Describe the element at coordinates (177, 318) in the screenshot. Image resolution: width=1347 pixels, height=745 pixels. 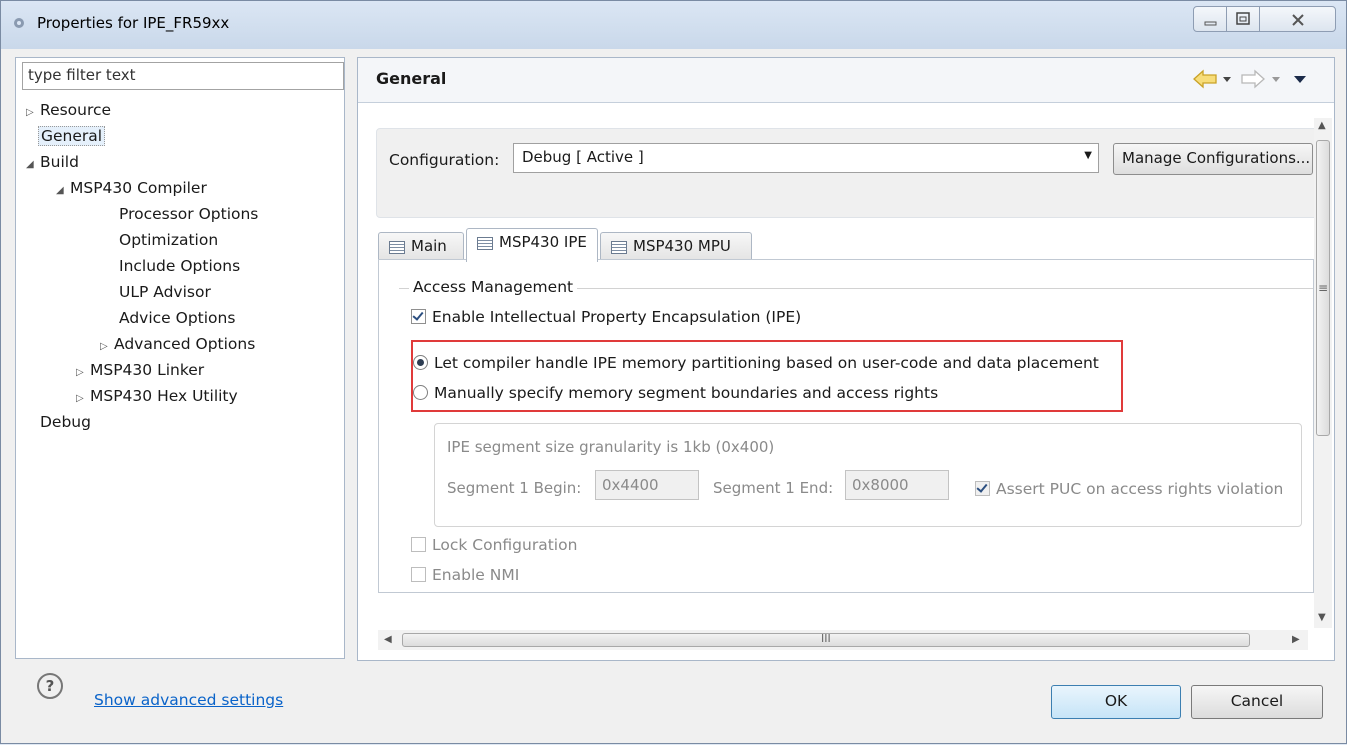
I see `tree-item-advice-options: Advice Options` at that location.